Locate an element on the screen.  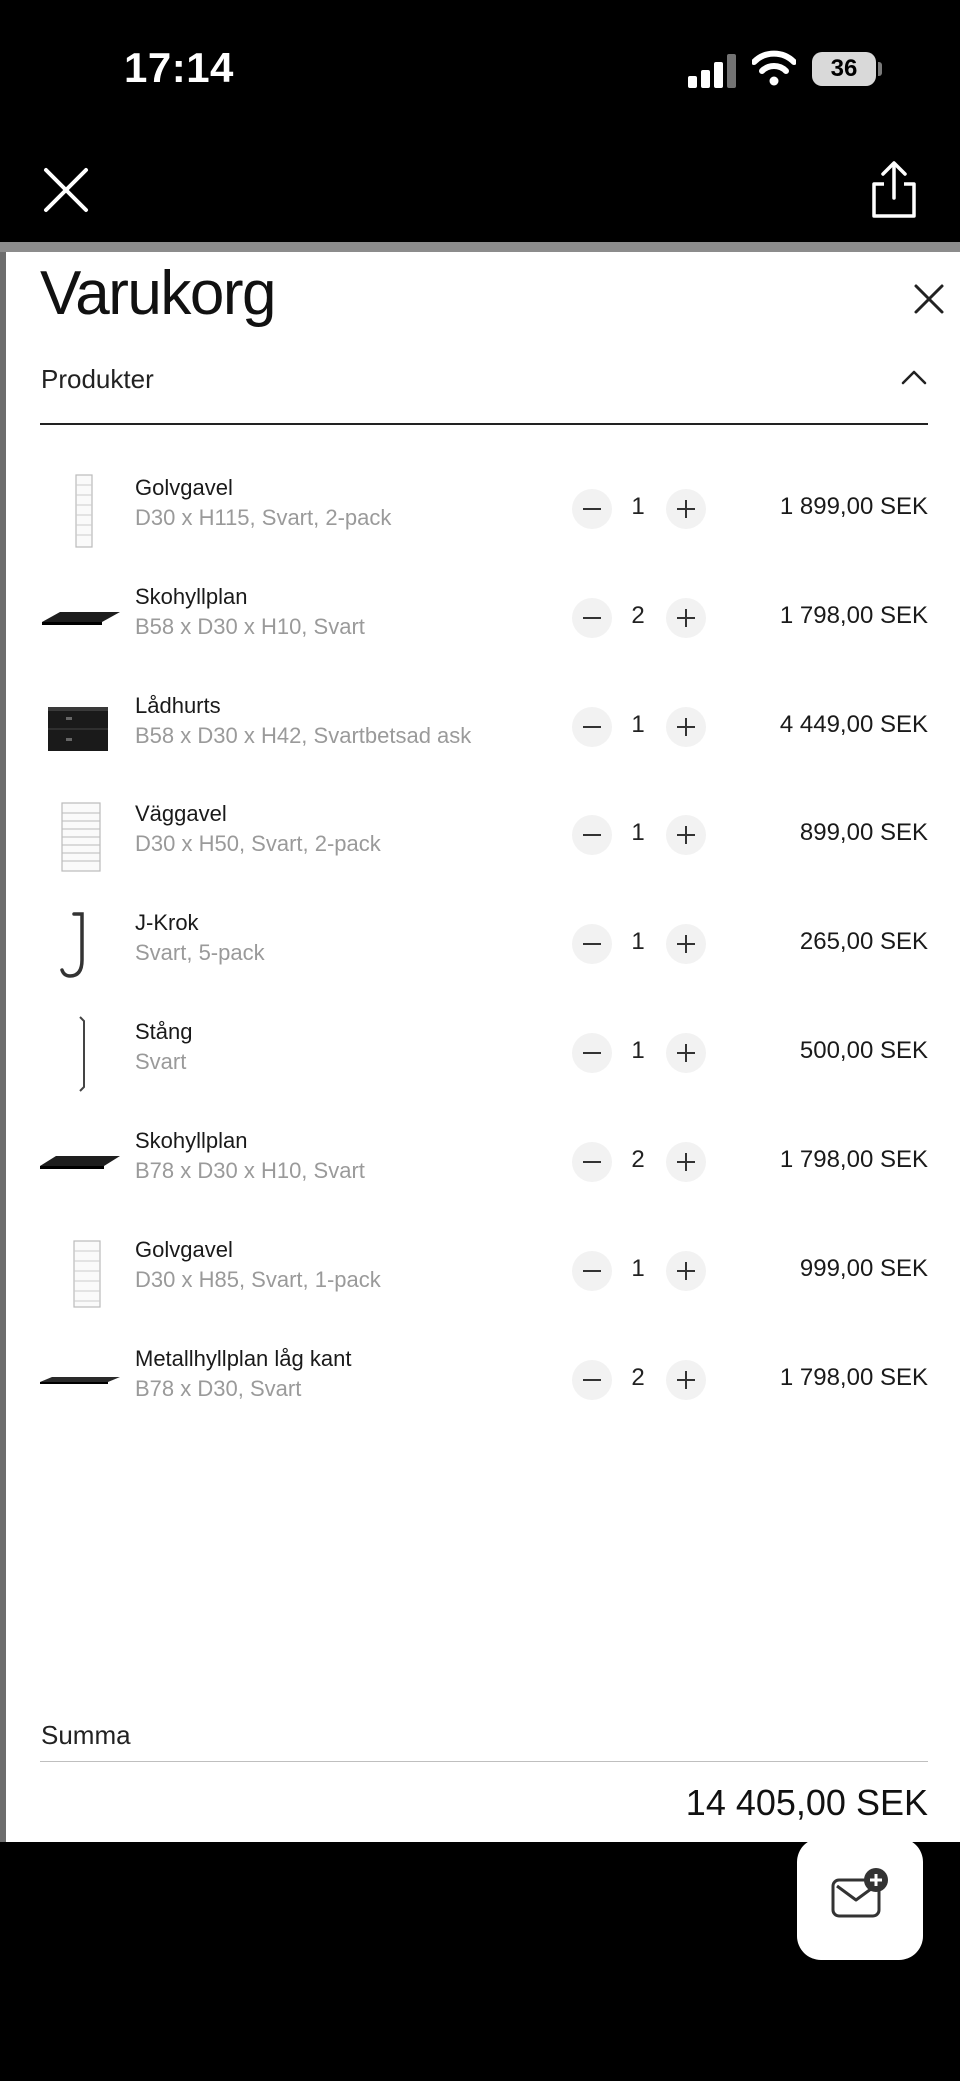
chat-add-icon is located at coordinates (859, 1893).